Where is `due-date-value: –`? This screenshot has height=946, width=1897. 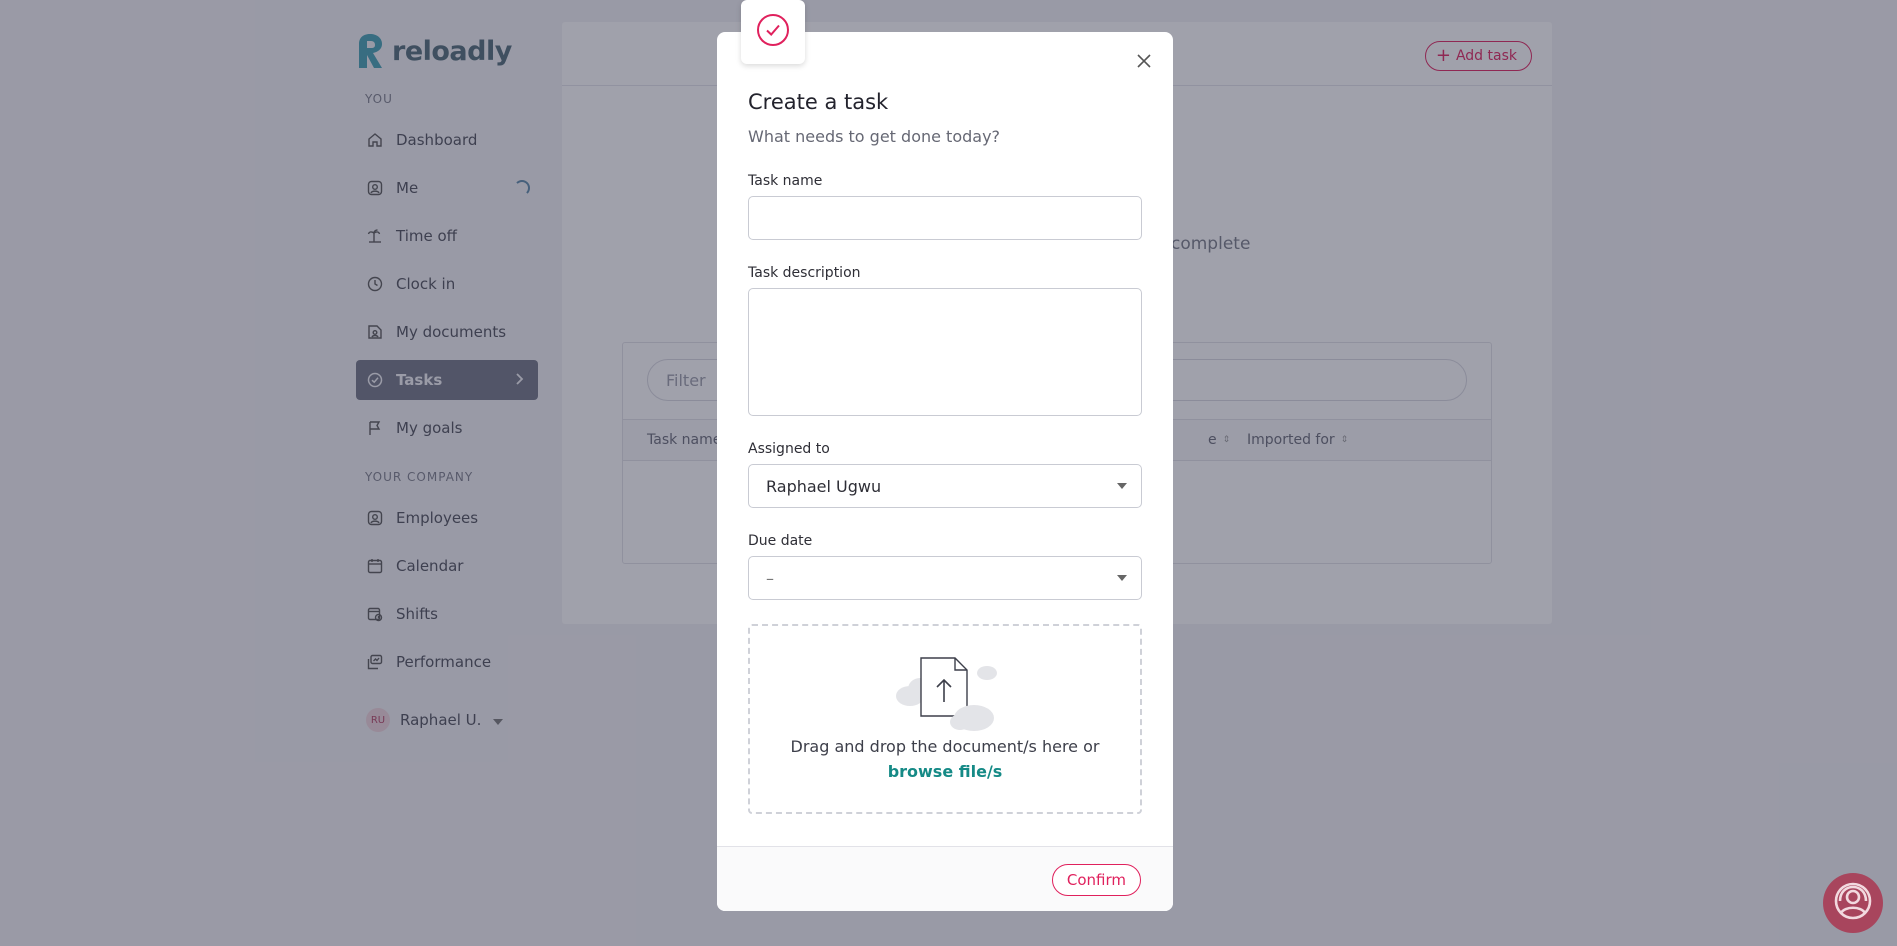
due-date-value: – is located at coordinates (770, 578).